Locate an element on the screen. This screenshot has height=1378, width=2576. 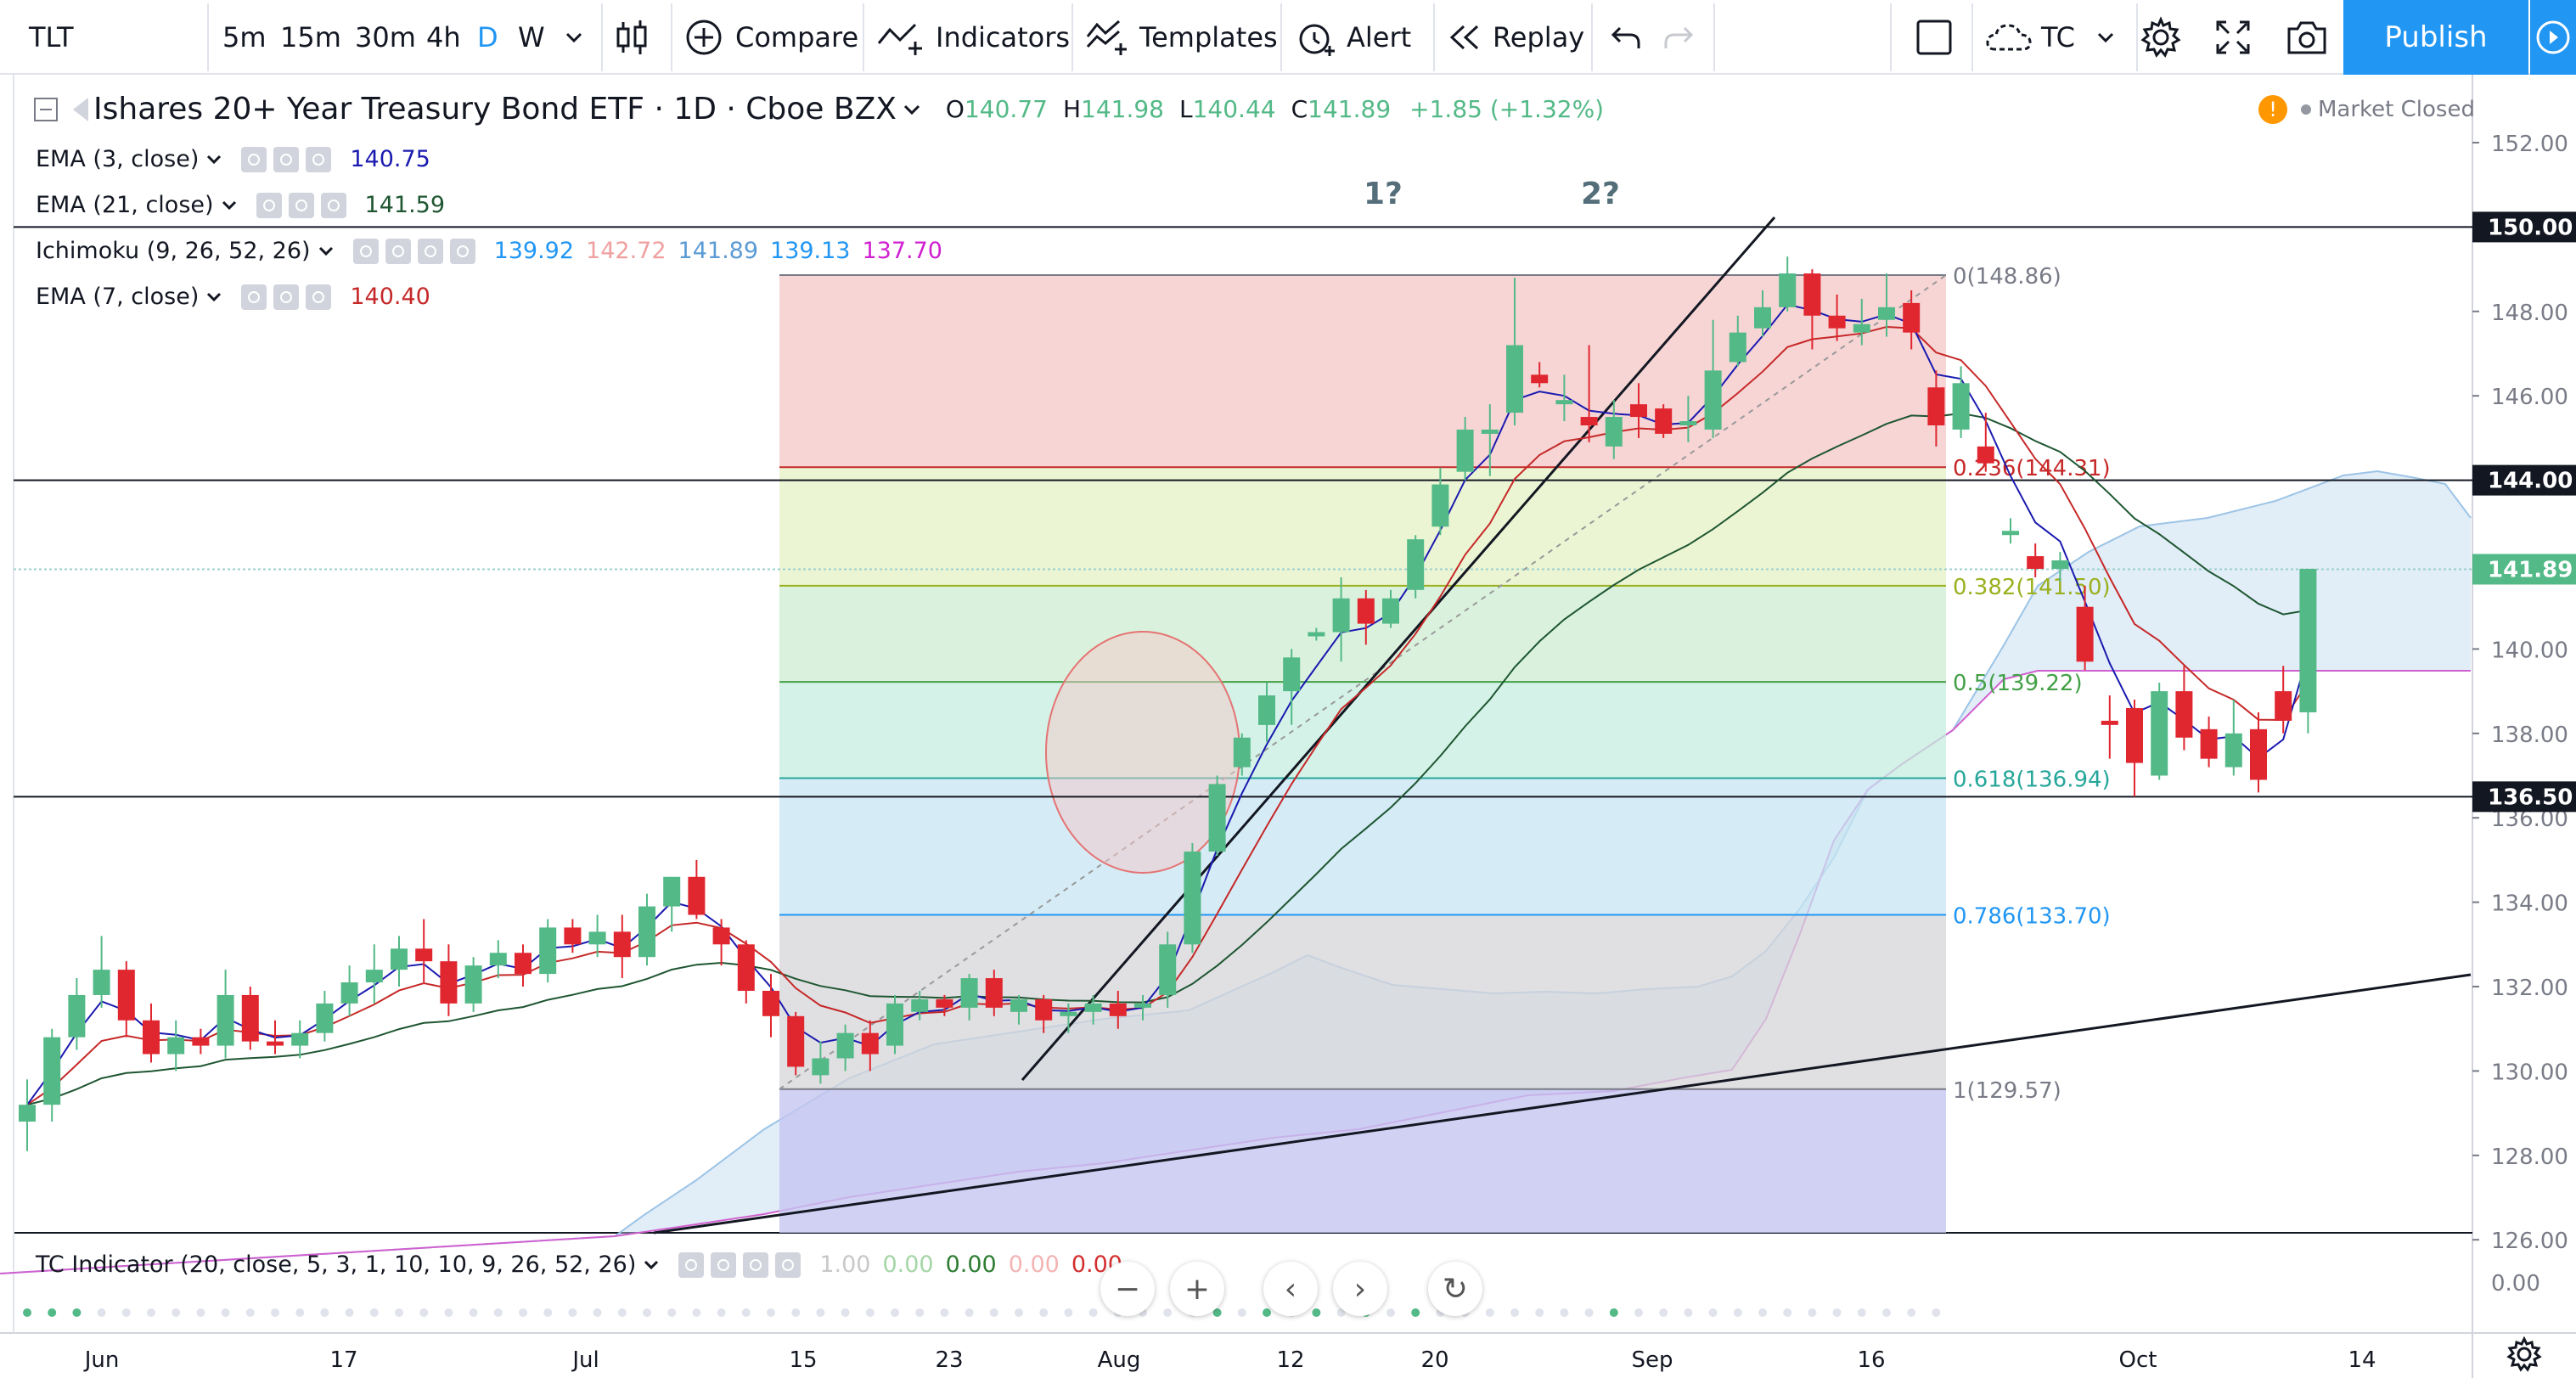
flag-icon is located at coordinates (80, 109).